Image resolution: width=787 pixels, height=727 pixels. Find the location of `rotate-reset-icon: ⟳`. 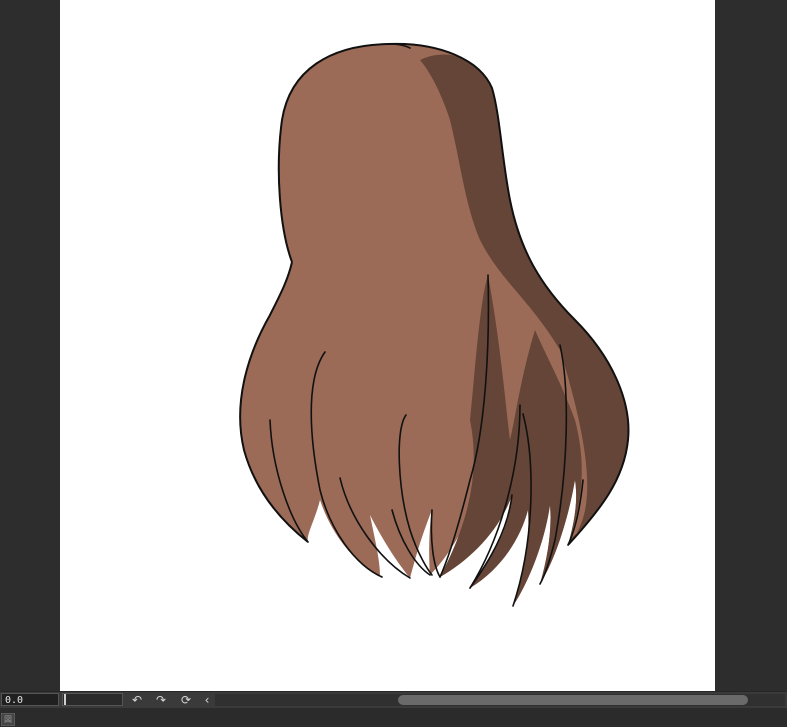

rotate-reset-icon: ⟳ is located at coordinates (186, 700).